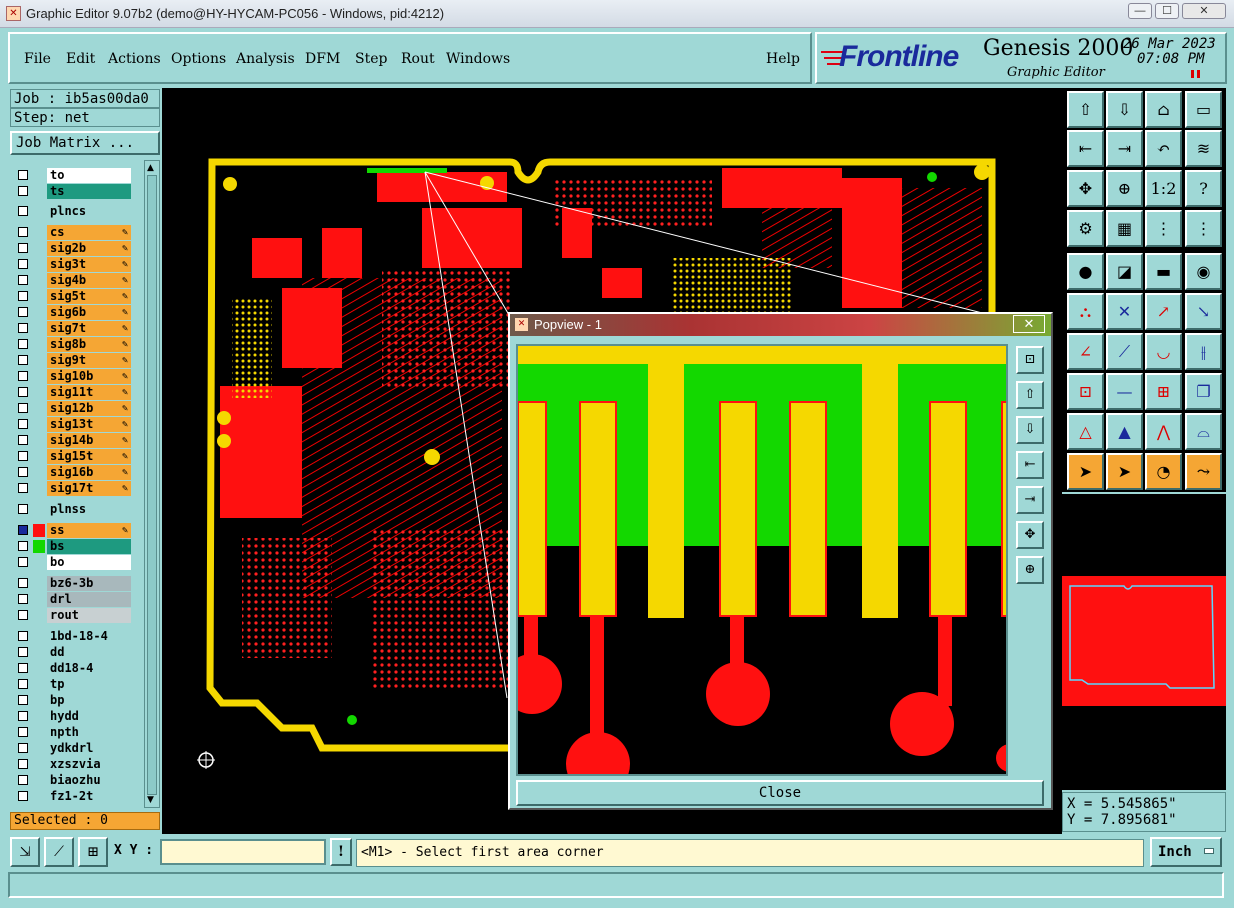 This screenshot has height=908, width=1234. Describe the element at coordinates (1085, 109) in the screenshot. I see `home-up-icon: ⇧` at that location.